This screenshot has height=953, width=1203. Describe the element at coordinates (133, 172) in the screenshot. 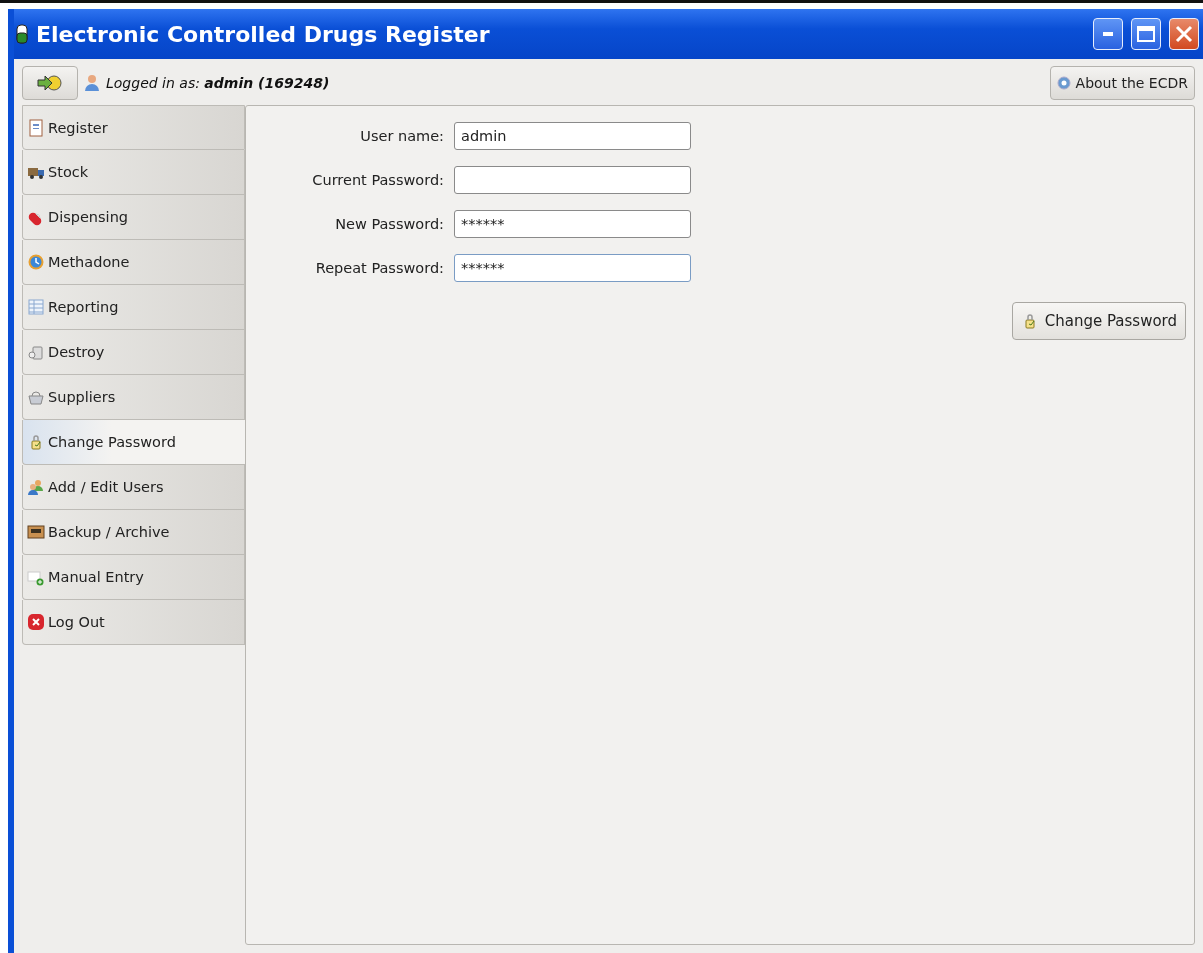

I see `sidebar-tab: Stock` at that location.